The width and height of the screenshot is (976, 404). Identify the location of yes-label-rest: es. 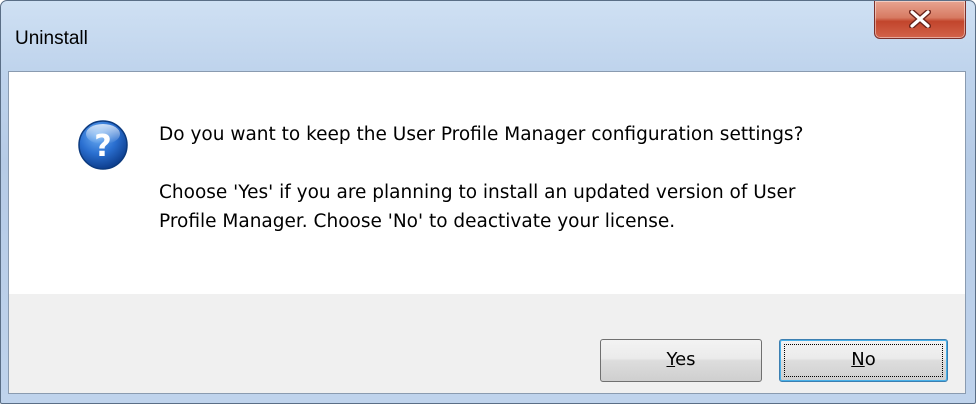
(685, 359).